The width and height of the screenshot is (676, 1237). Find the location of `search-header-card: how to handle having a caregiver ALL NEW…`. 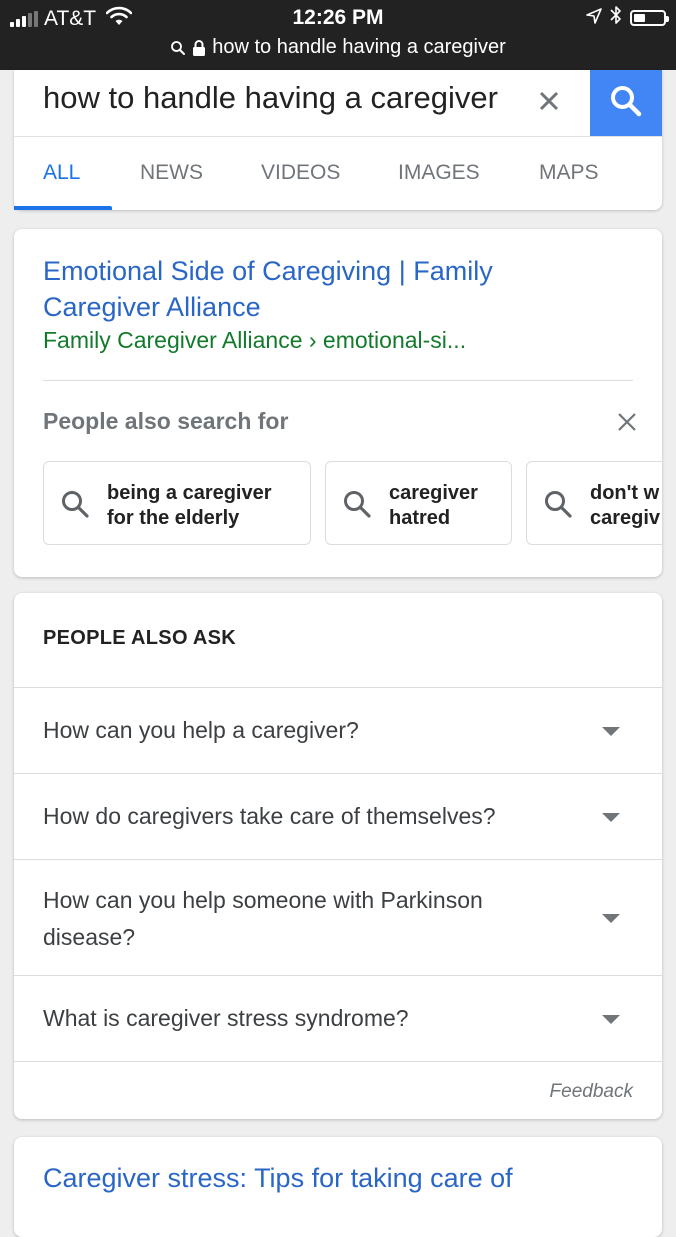

search-header-card: how to handle having a caregiver ALL NEW… is located at coordinates (338, 140).